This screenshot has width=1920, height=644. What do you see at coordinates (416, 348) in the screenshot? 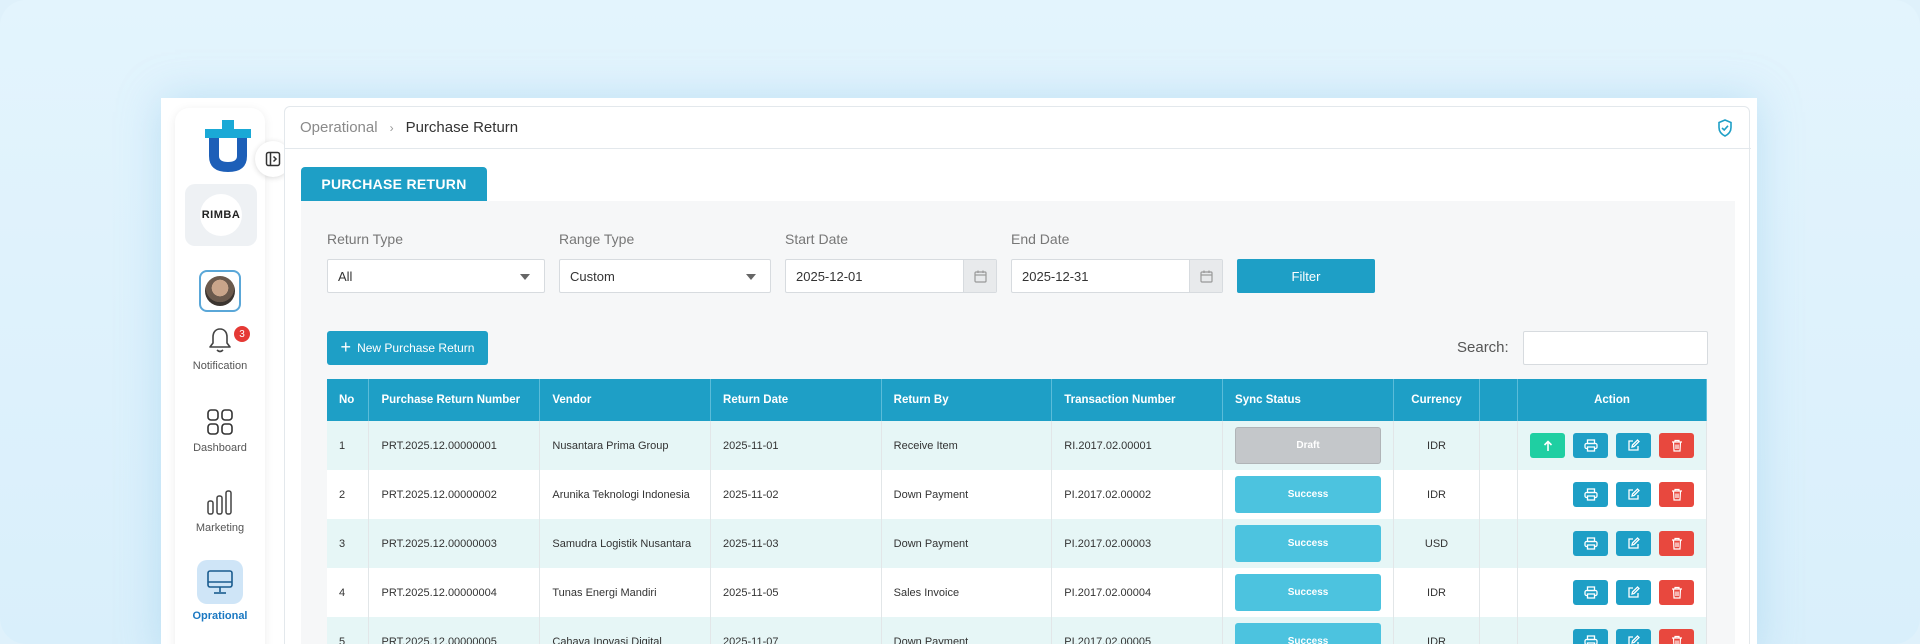
I see `new-purchase-return-label: New Purchase Return` at bounding box center [416, 348].